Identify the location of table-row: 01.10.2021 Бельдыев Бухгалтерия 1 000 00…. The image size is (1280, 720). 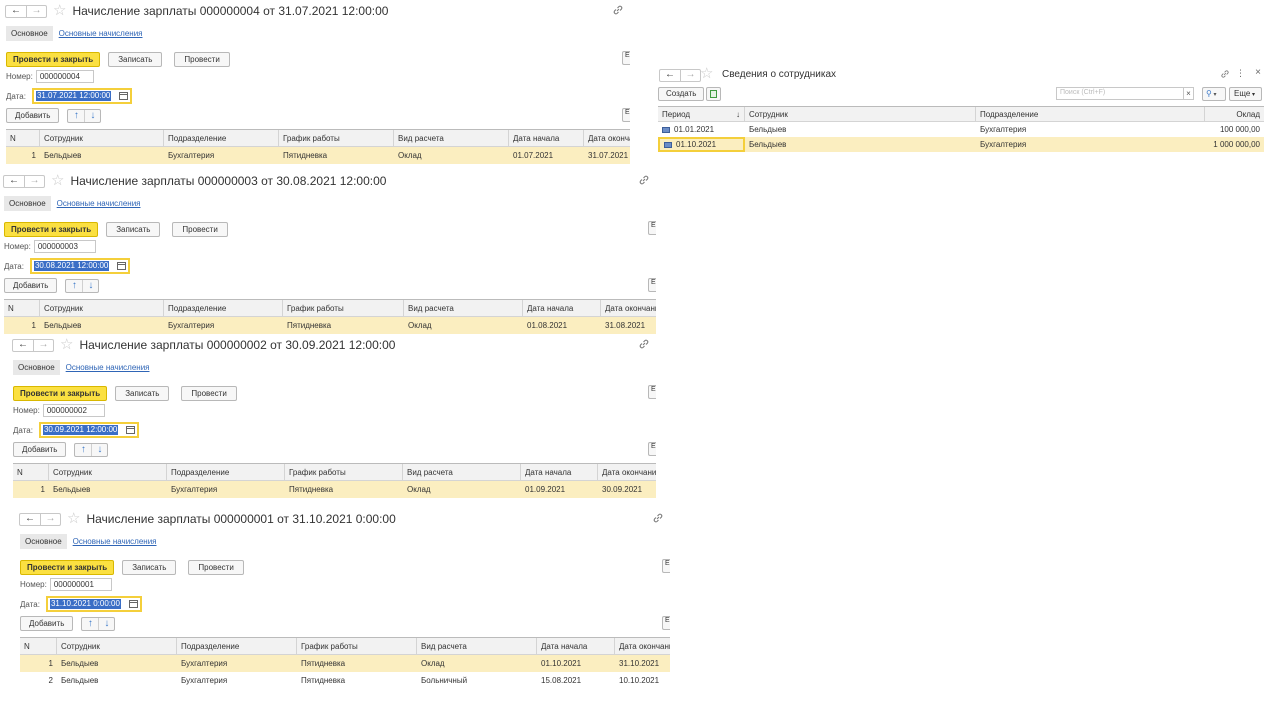
(961, 144).